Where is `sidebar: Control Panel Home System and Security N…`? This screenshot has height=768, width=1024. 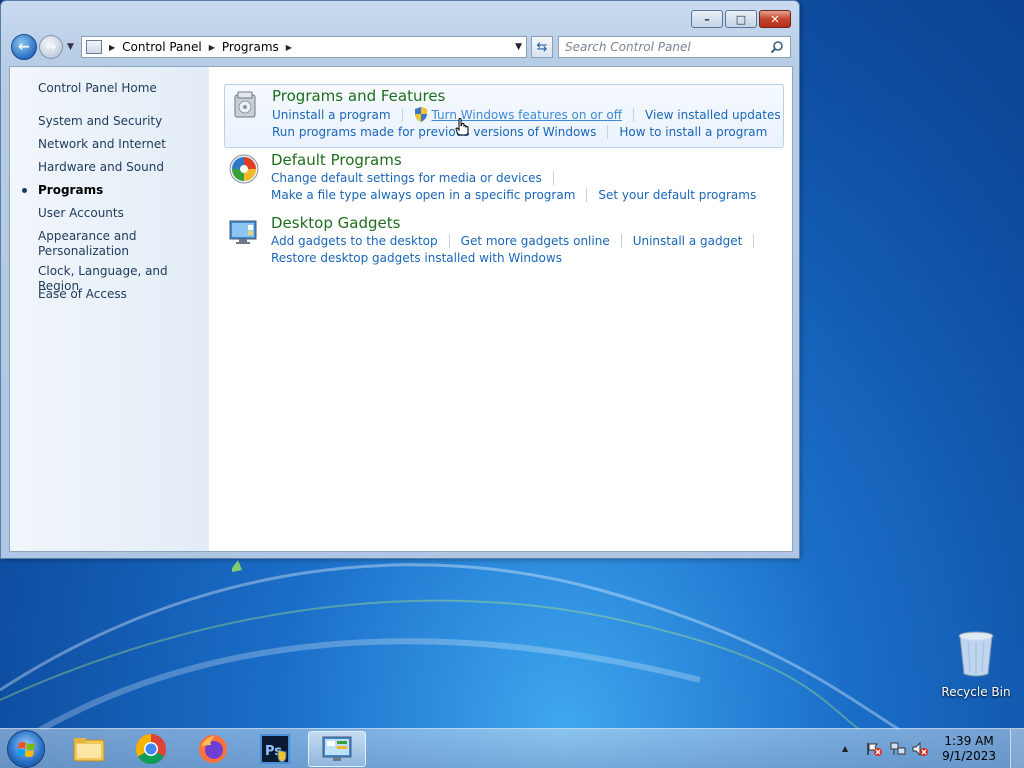
sidebar: Control Panel Home System and Security N… is located at coordinates (109, 309).